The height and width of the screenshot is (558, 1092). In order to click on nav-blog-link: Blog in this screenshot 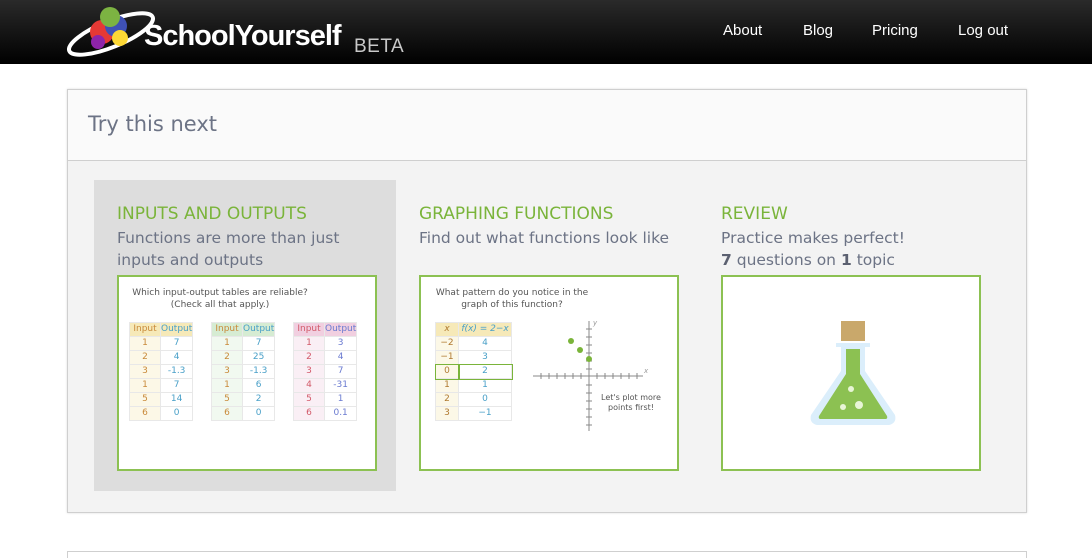, I will do `click(818, 30)`.